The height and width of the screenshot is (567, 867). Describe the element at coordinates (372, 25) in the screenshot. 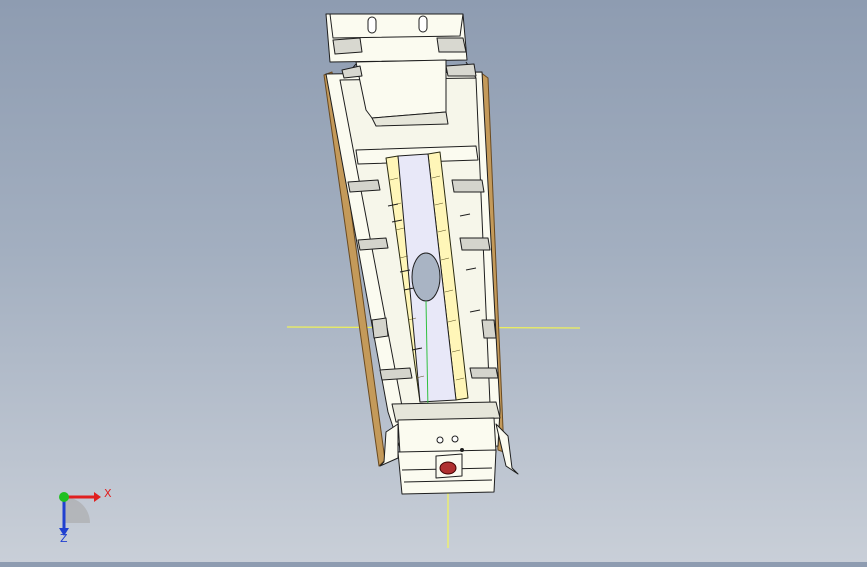

I see `mount-hole-left` at that location.